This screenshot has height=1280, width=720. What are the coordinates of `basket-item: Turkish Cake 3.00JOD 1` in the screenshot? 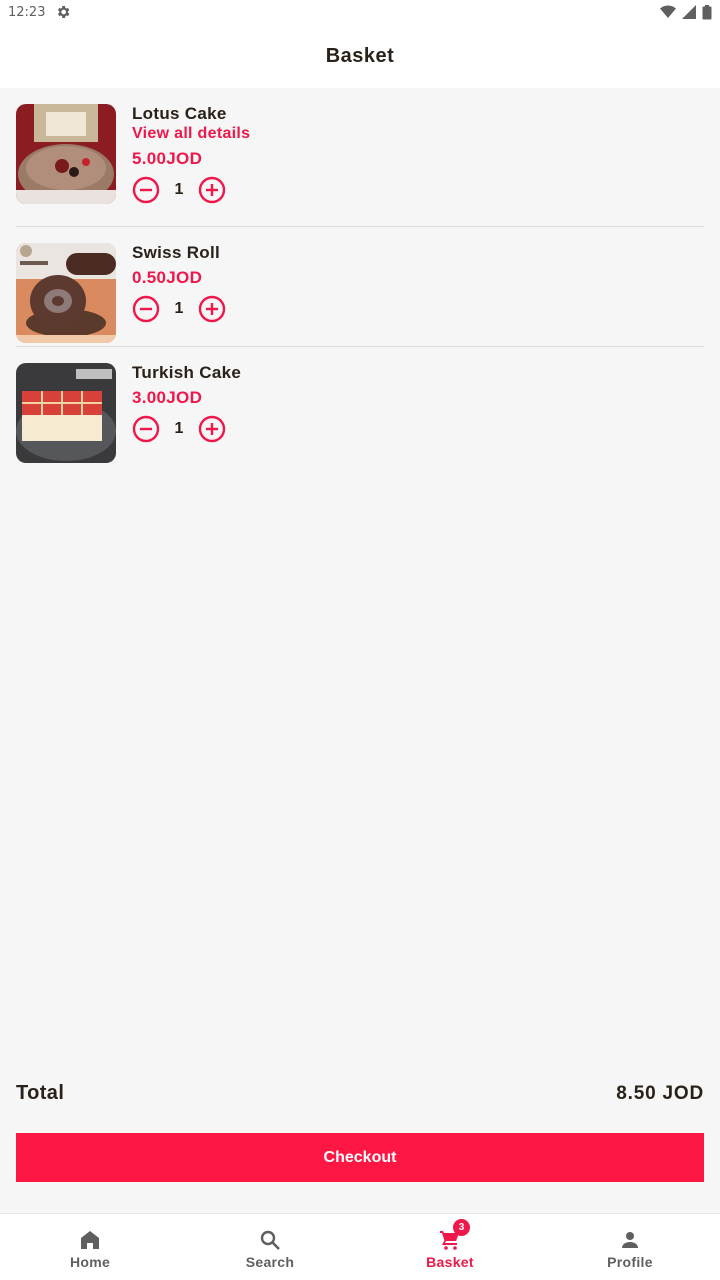 It's located at (360, 407).